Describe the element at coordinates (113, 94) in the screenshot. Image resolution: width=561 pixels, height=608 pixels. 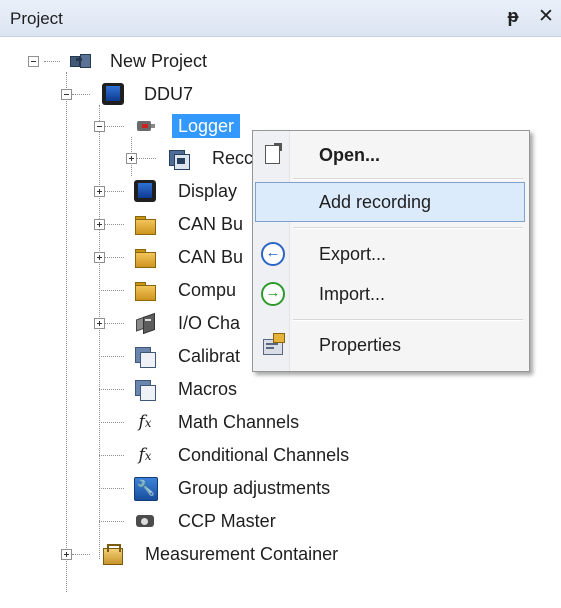
I see `display-unit-icon` at that location.